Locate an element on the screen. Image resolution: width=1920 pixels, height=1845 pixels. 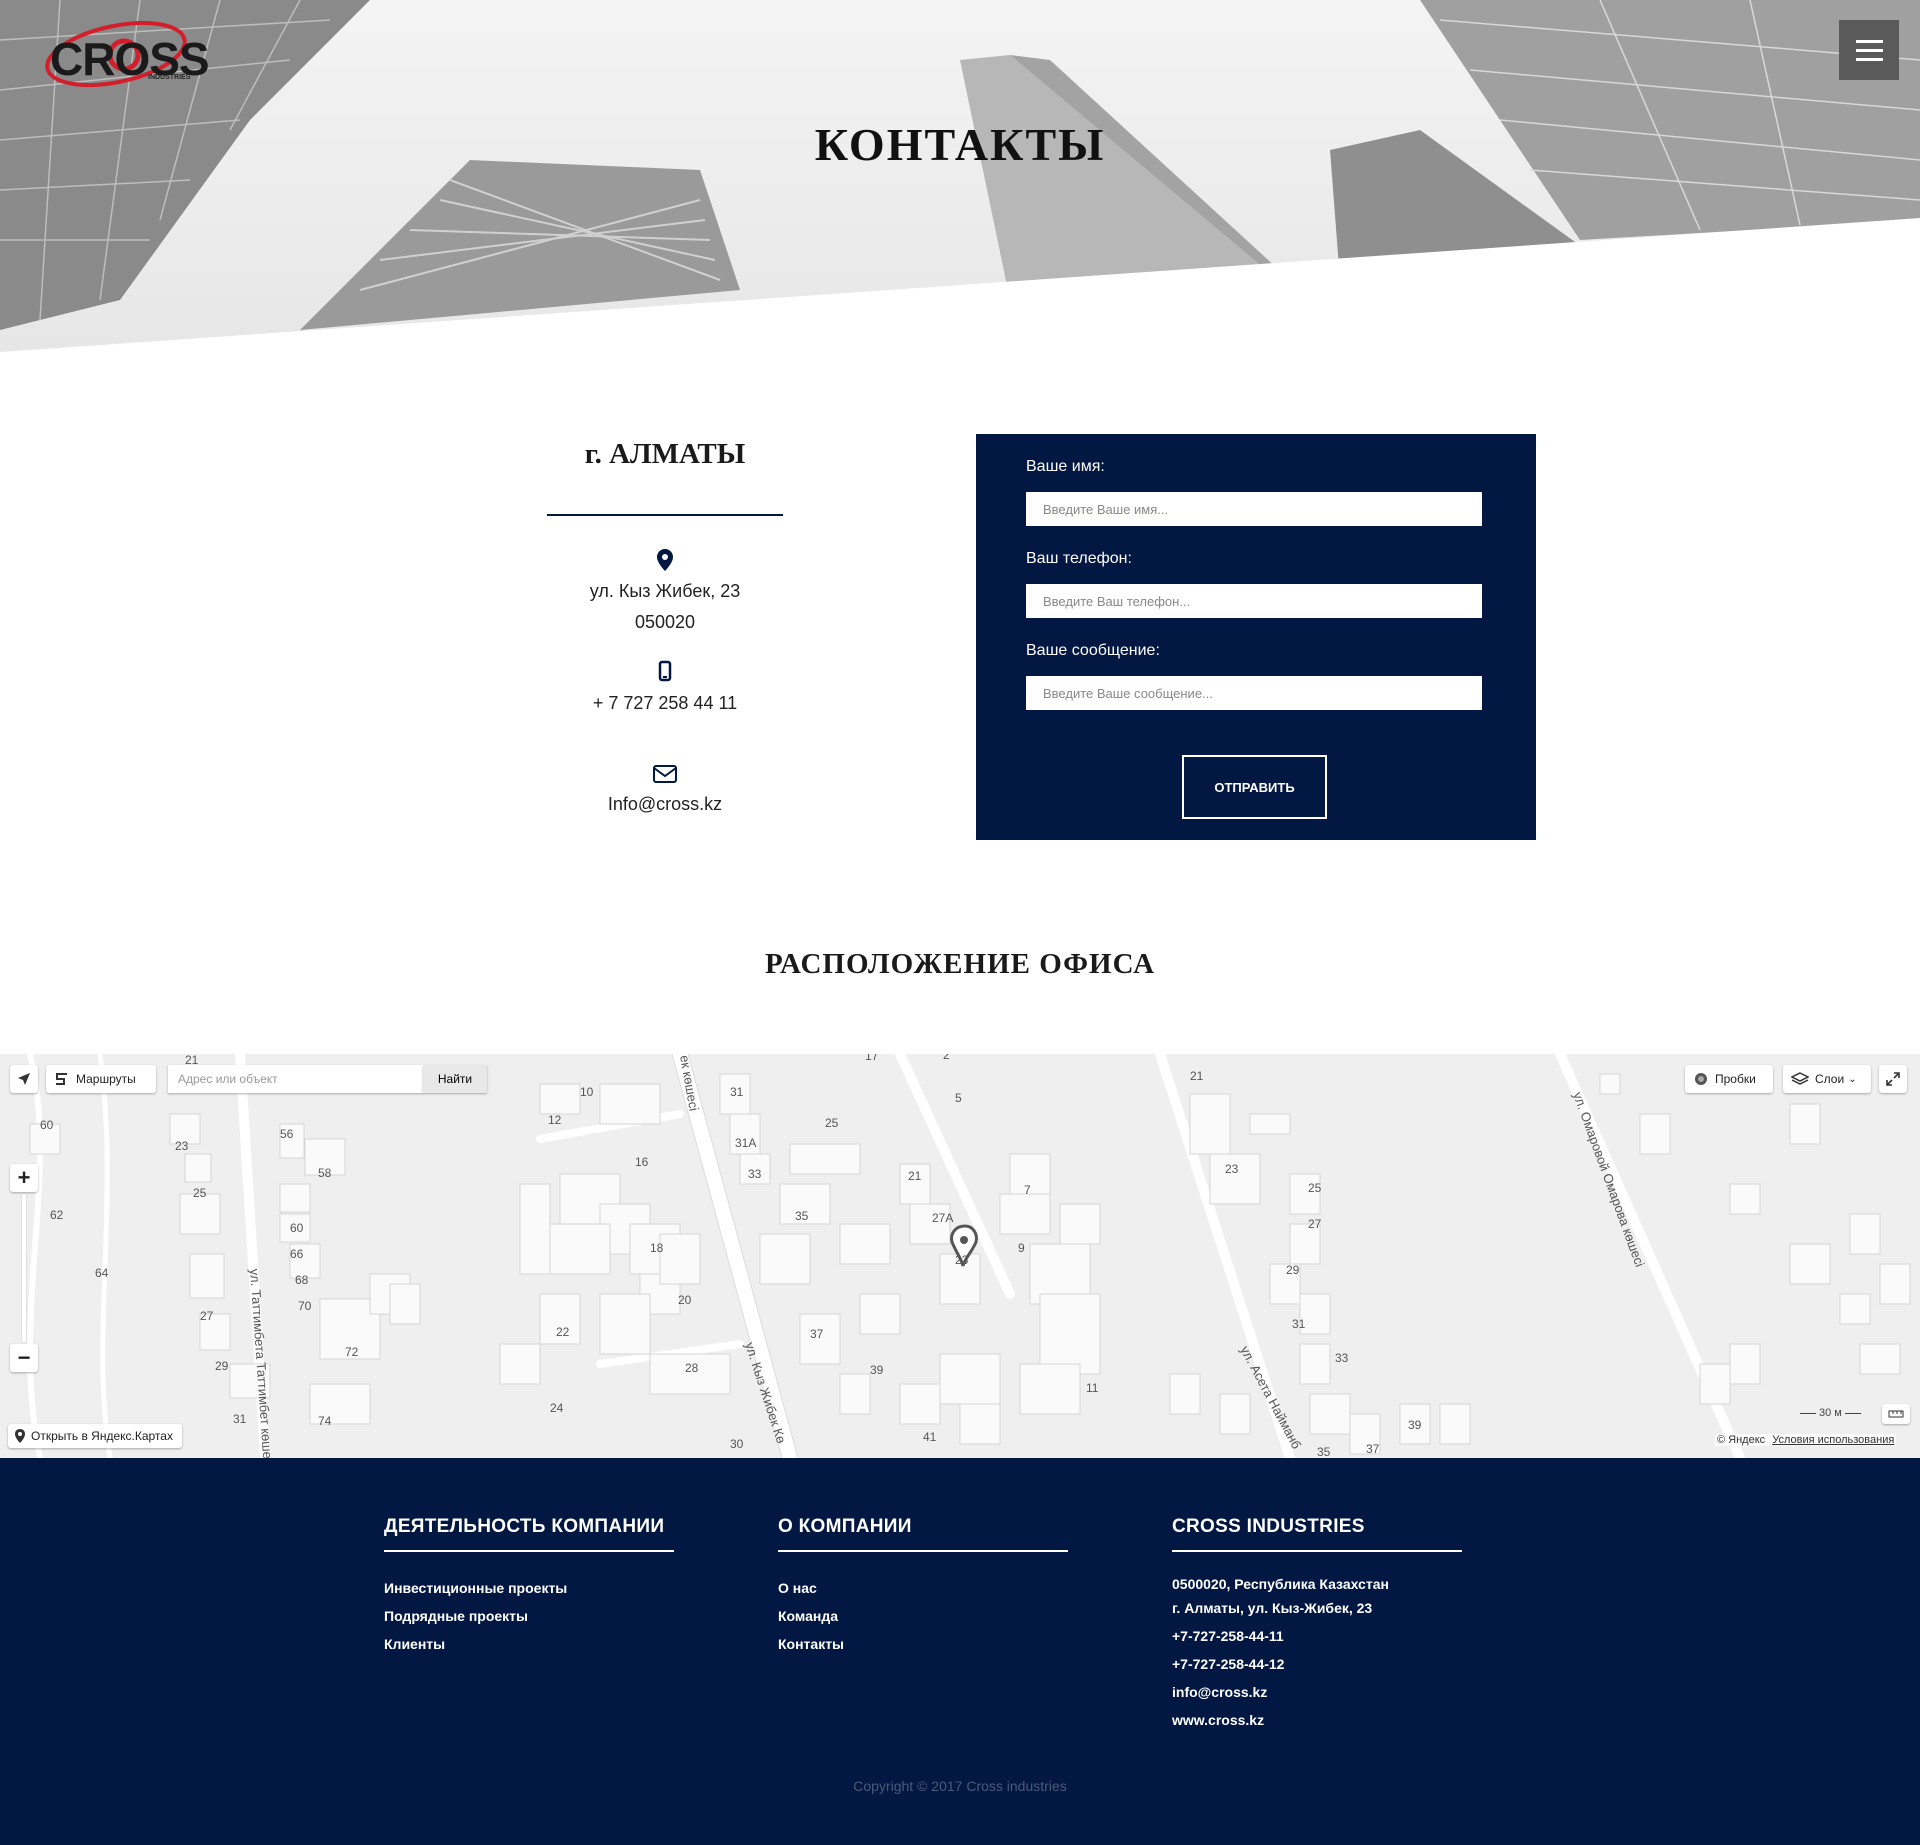
minus-icon: − is located at coordinates (24, 1357).